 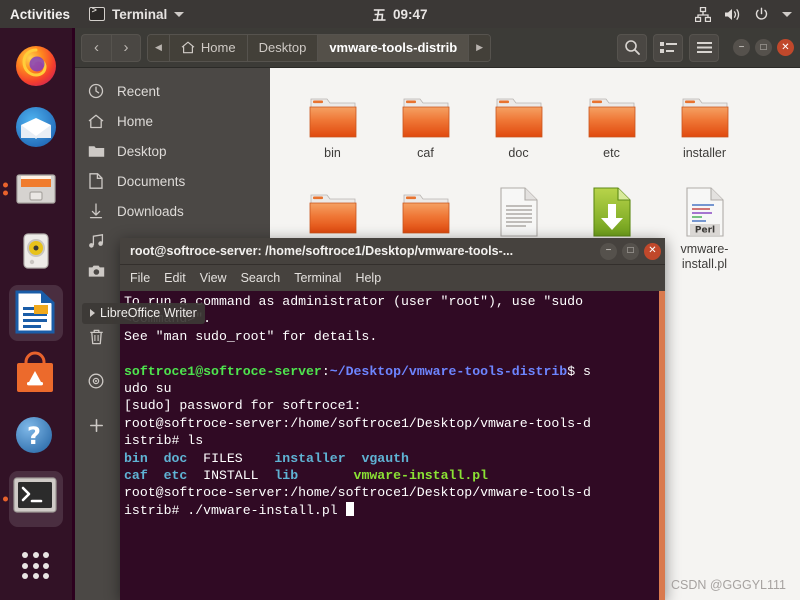 What do you see at coordinates (92, 313) in the screenshot?
I see `tooltip-arrow-icon` at bounding box center [92, 313].